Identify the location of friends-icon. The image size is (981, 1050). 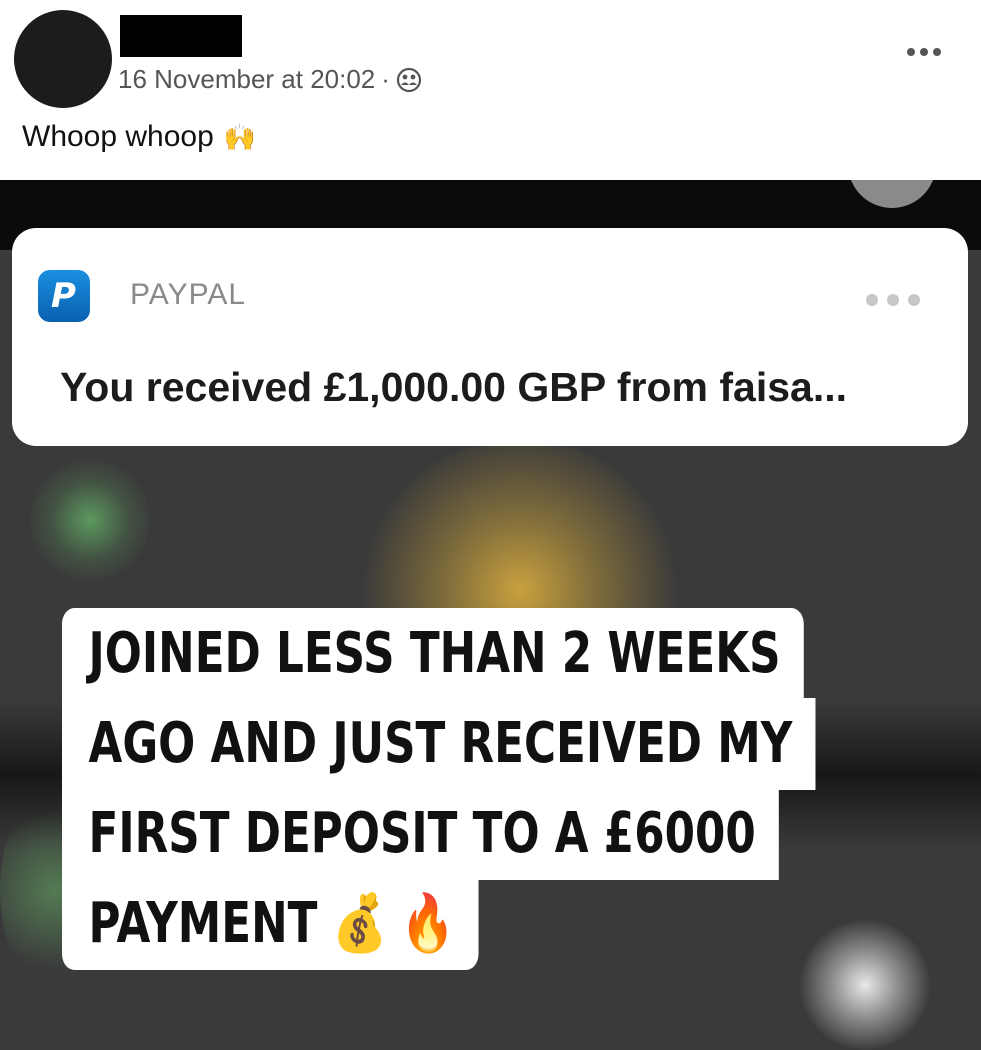
(409, 79).